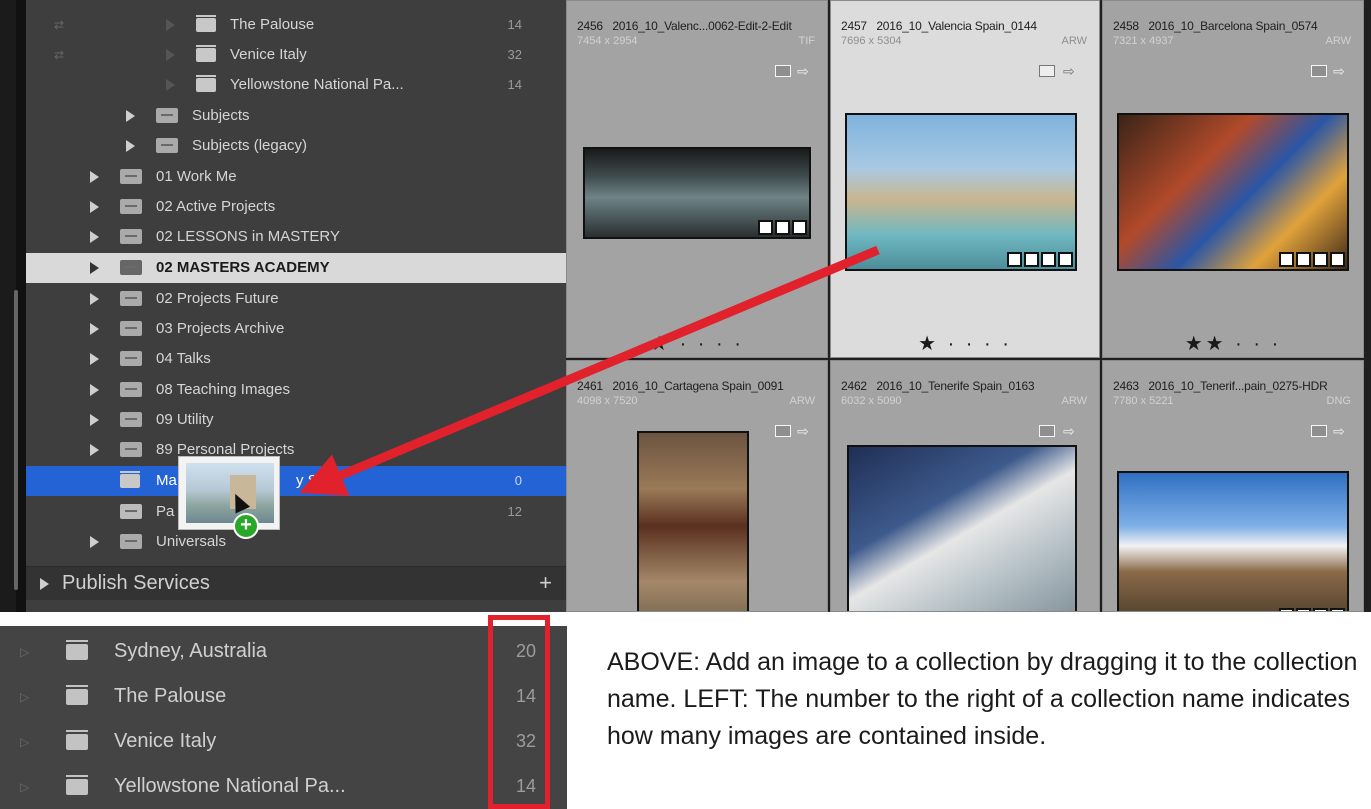 Image resolution: width=1371 pixels, height=809 pixels. I want to click on collection-set-projects-future: 02 Projects Future, so click(296, 299).